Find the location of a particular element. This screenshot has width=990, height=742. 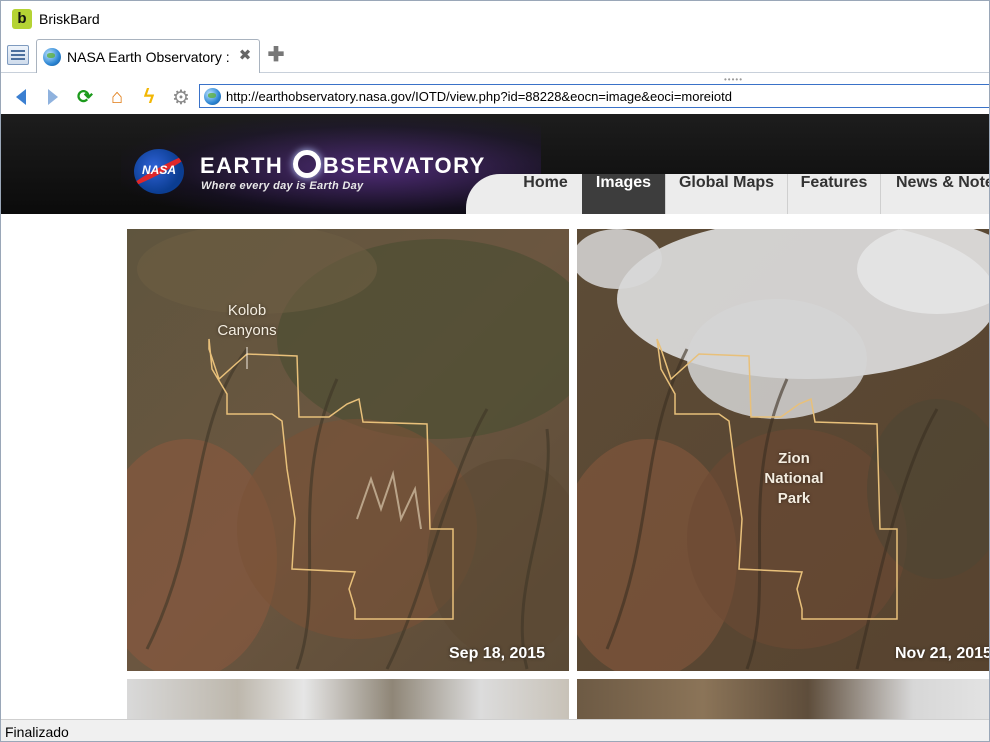

nav-images: Images is located at coordinates (623, 194).